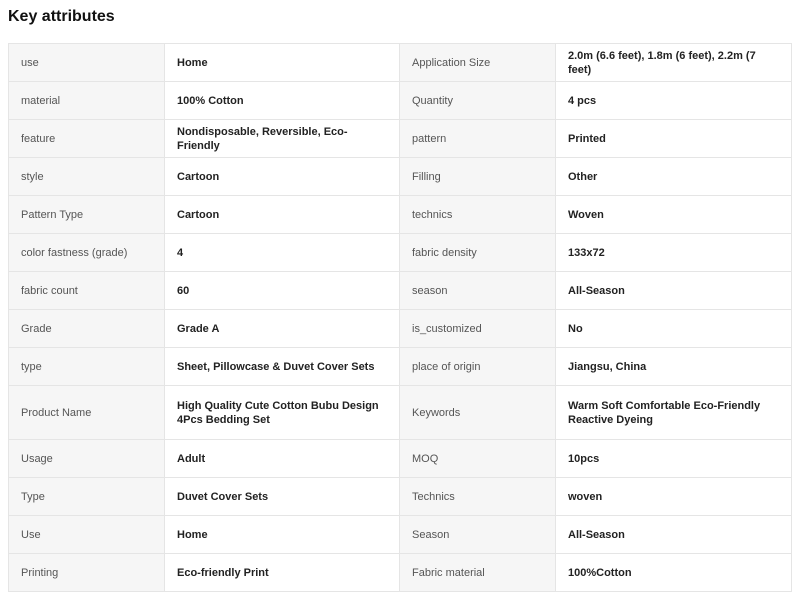 This screenshot has height=607, width=799. Describe the element at coordinates (477, 290) in the screenshot. I see `attribute-label: season` at that location.